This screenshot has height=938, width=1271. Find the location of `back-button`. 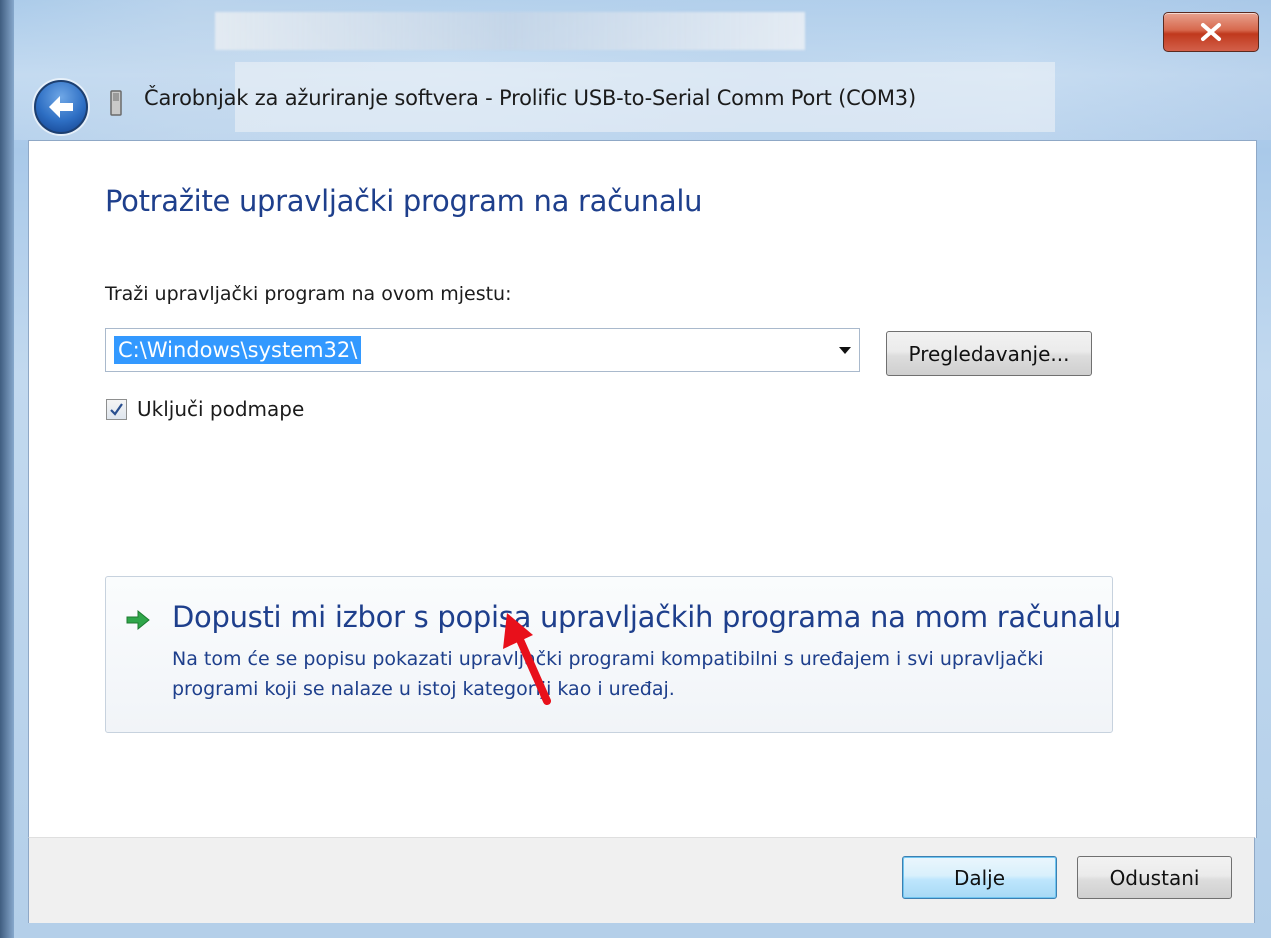

back-button is located at coordinates (61, 107).